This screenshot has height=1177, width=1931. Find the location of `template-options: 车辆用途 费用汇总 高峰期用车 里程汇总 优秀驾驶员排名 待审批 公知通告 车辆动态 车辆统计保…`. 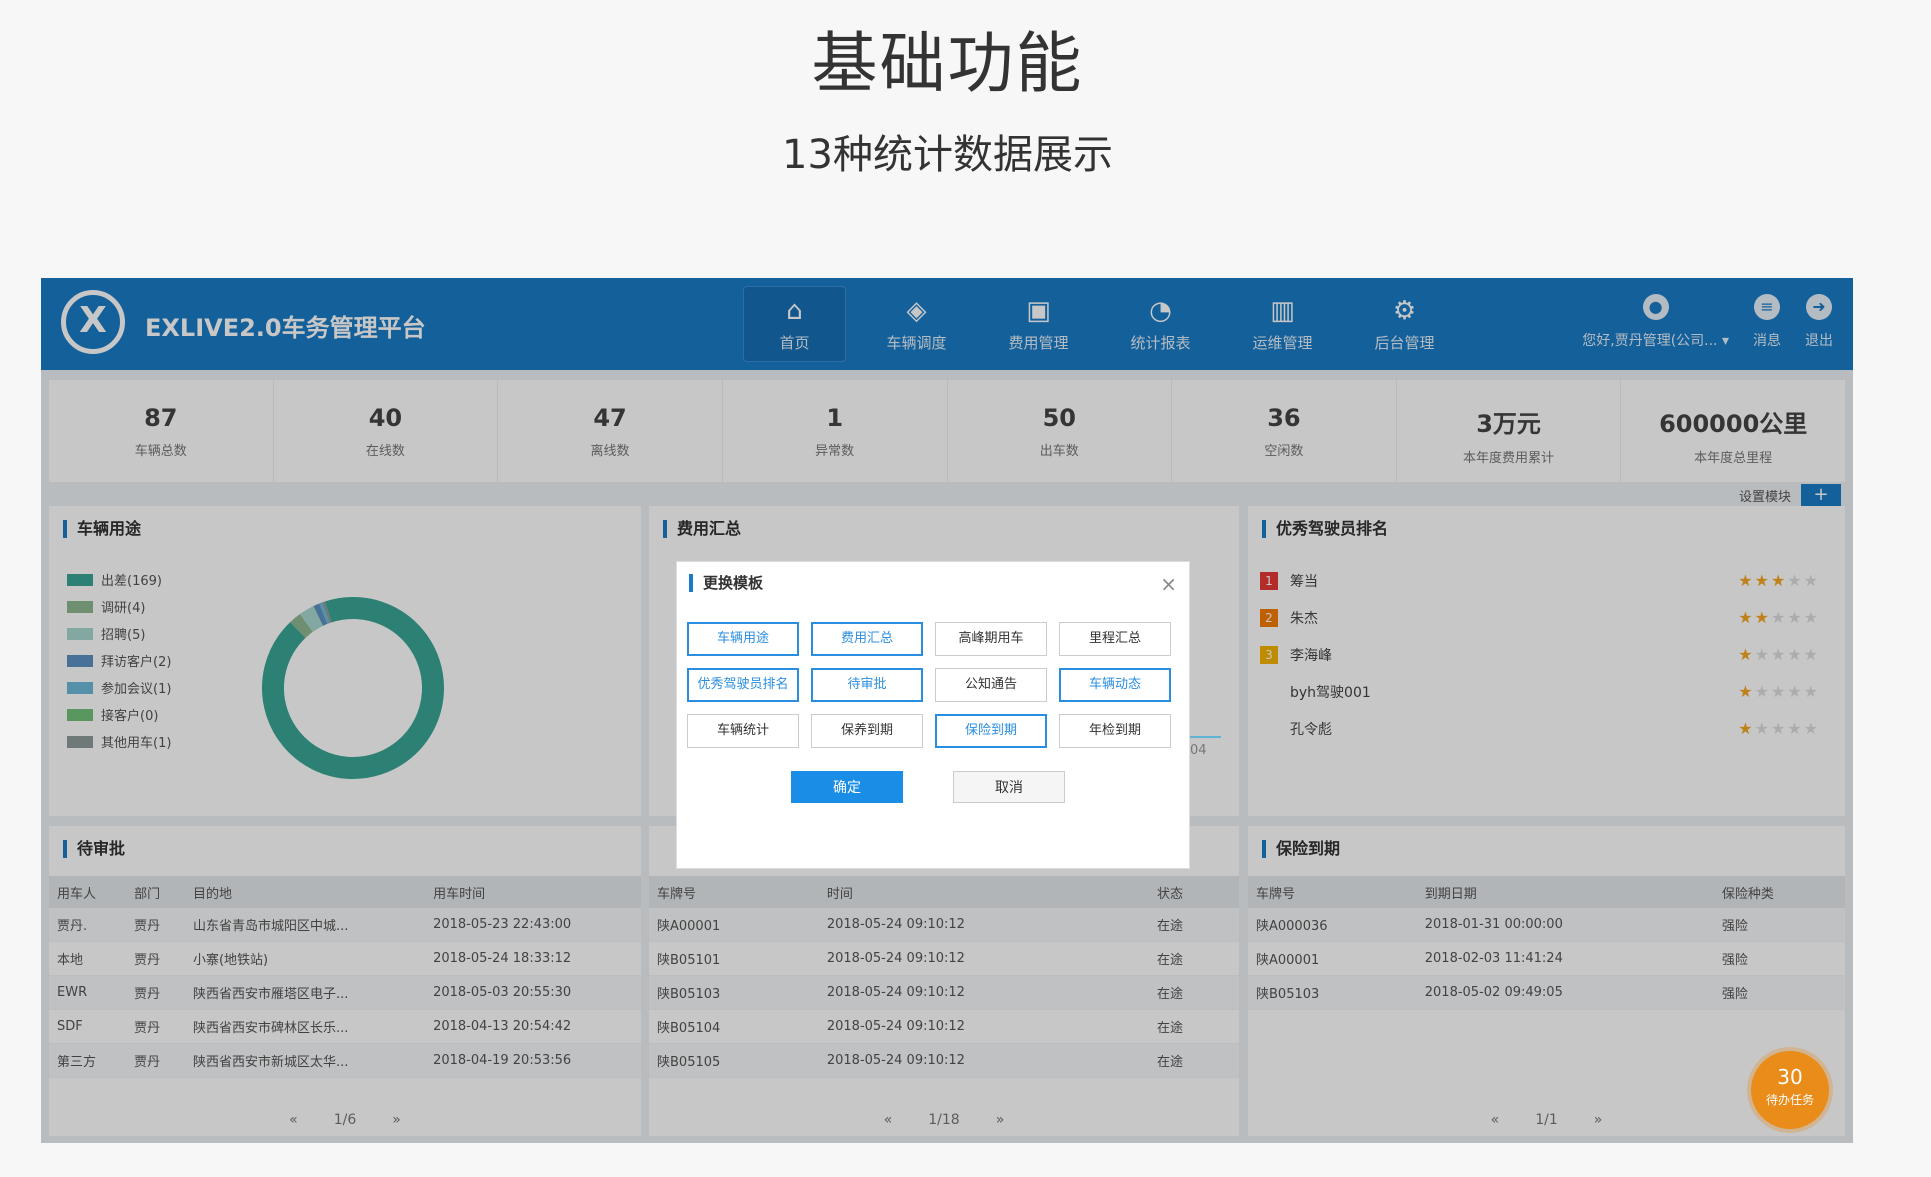

template-options: 车辆用途 费用汇总 高峰期用车 里程汇总 优秀驾驶员排名 待审批 公知通告 车辆动态 车辆统计保… is located at coordinates (929, 685).